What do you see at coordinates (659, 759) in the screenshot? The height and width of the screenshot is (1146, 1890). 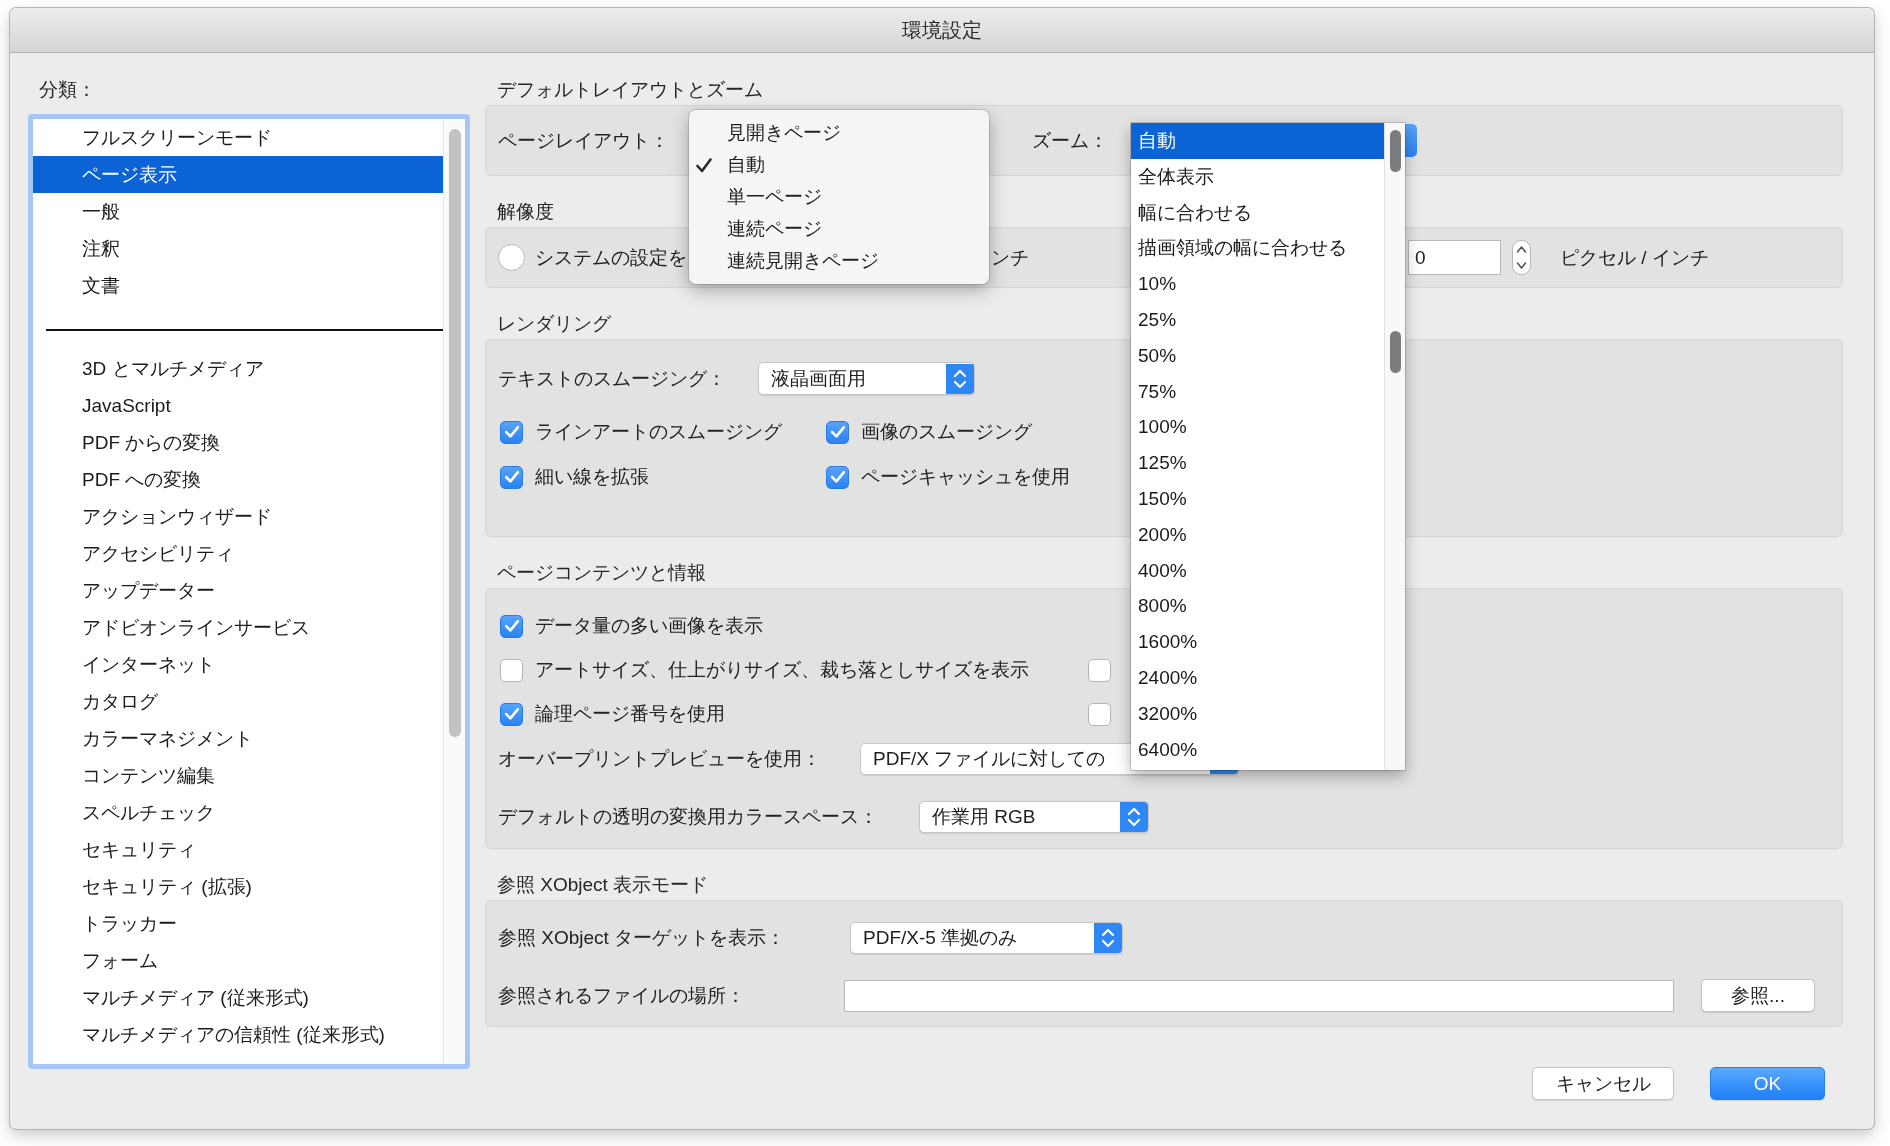 I see `field-label: オーバープリントプレビューを使用：` at bounding box center [659, 759].